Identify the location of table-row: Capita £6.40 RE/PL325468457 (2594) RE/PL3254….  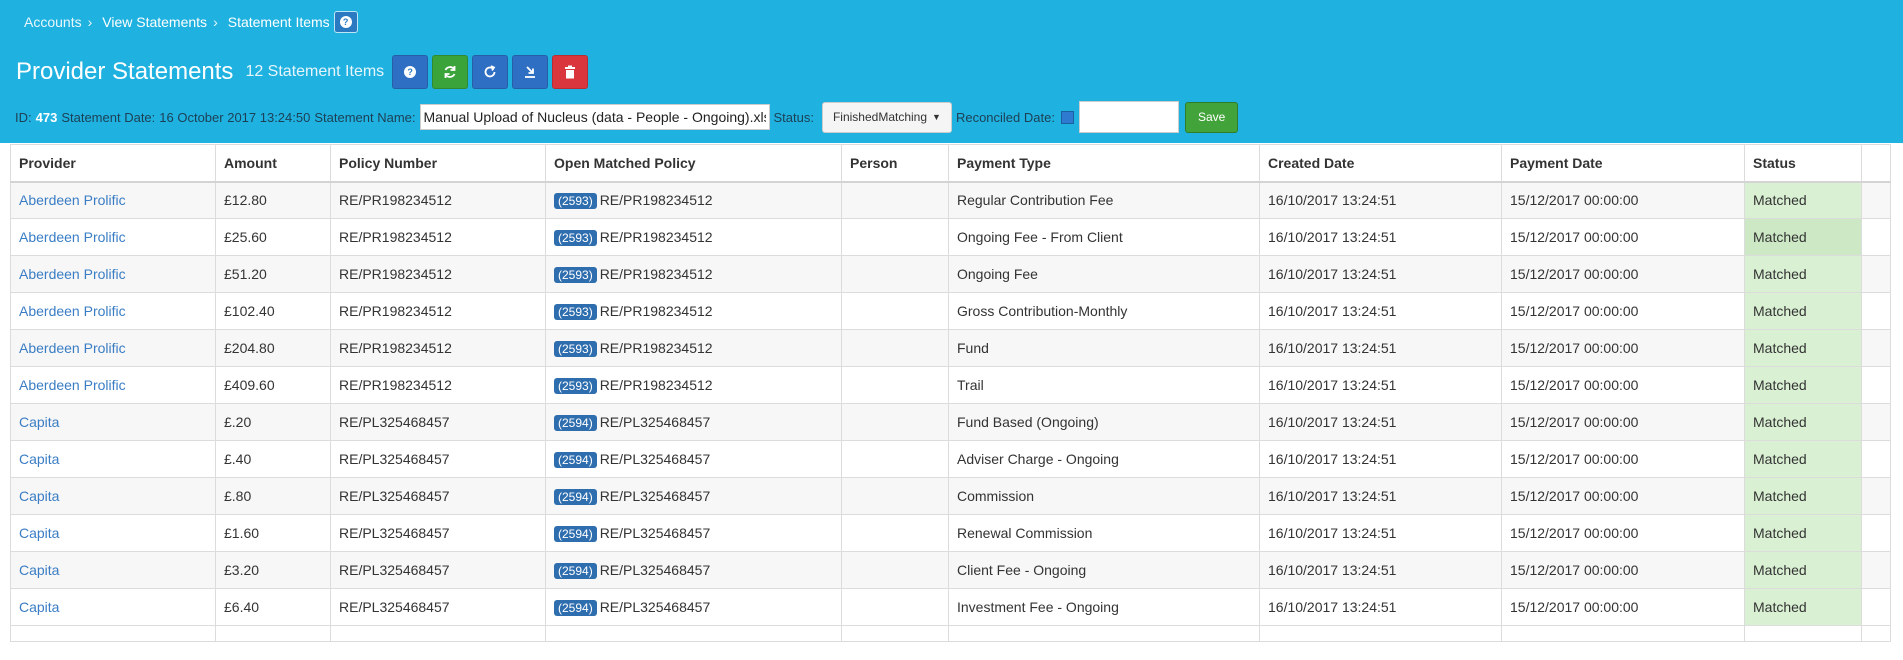
(950, 607).